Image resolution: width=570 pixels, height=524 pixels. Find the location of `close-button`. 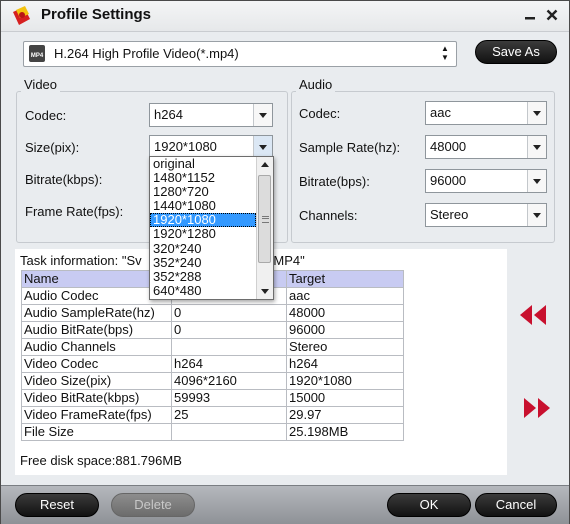

close-button is located at coordinates (552, 15).